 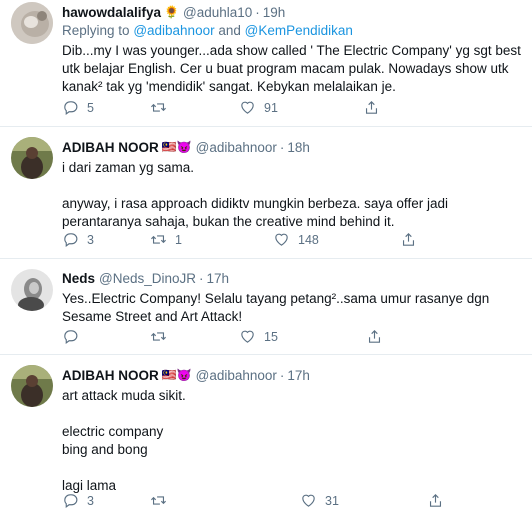 I want to click on tweet-header: hawowdalalifya 🌻 @aduhla10 · 19h, so click(x=292, y=12).